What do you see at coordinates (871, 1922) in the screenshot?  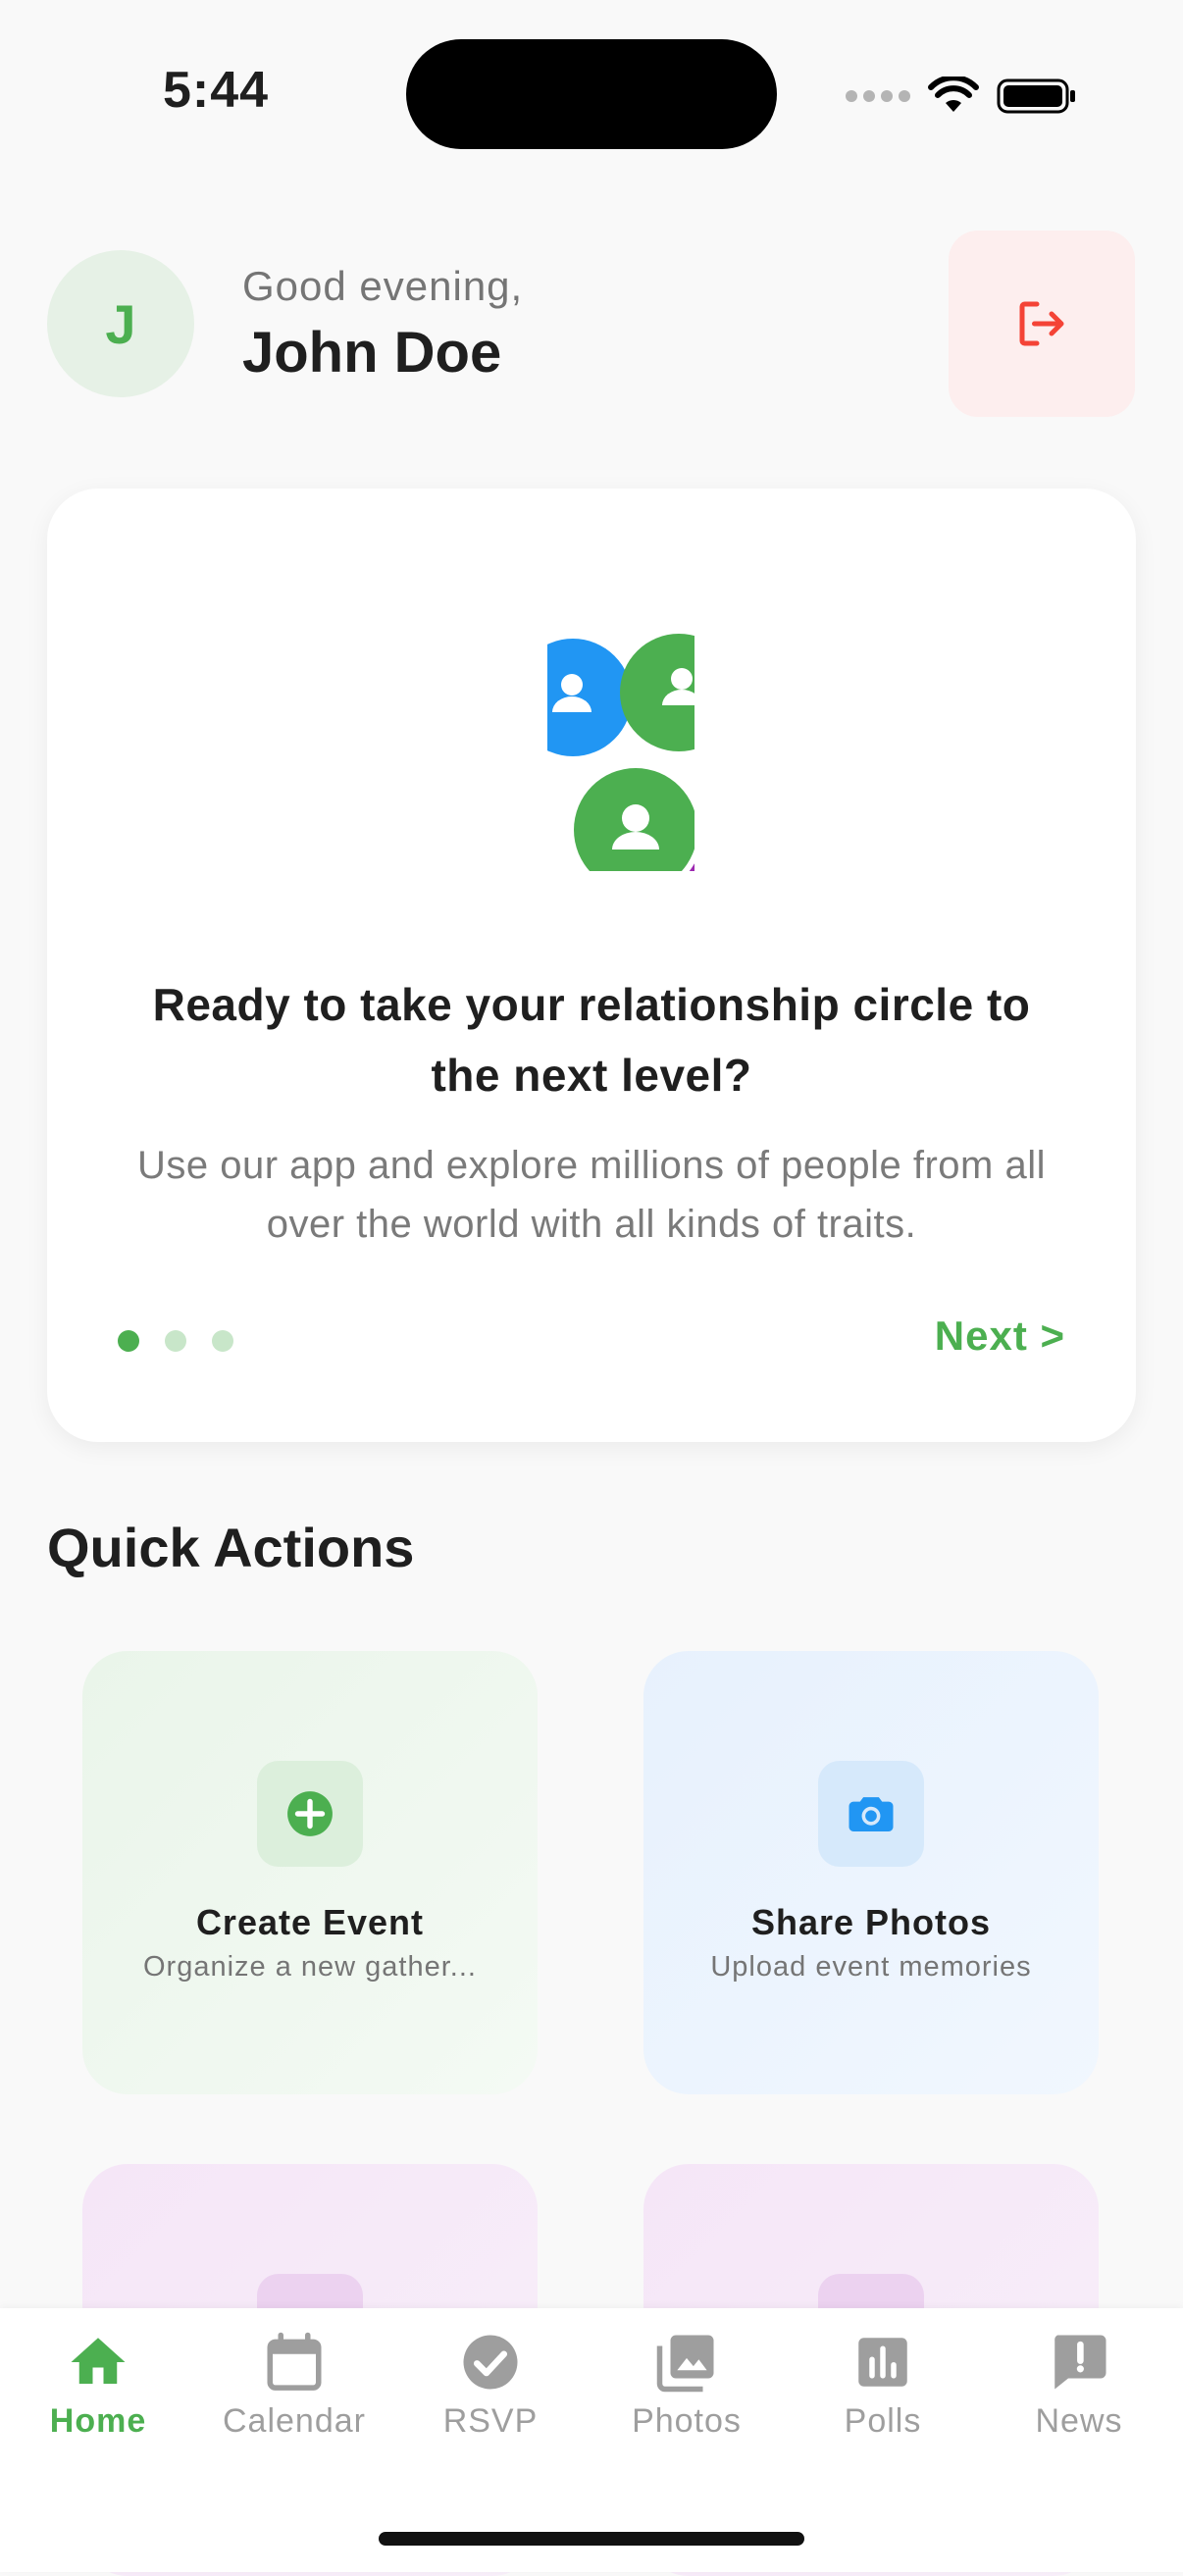 I see `tile-label: Share Photos` at bounding box center [871, 1922].